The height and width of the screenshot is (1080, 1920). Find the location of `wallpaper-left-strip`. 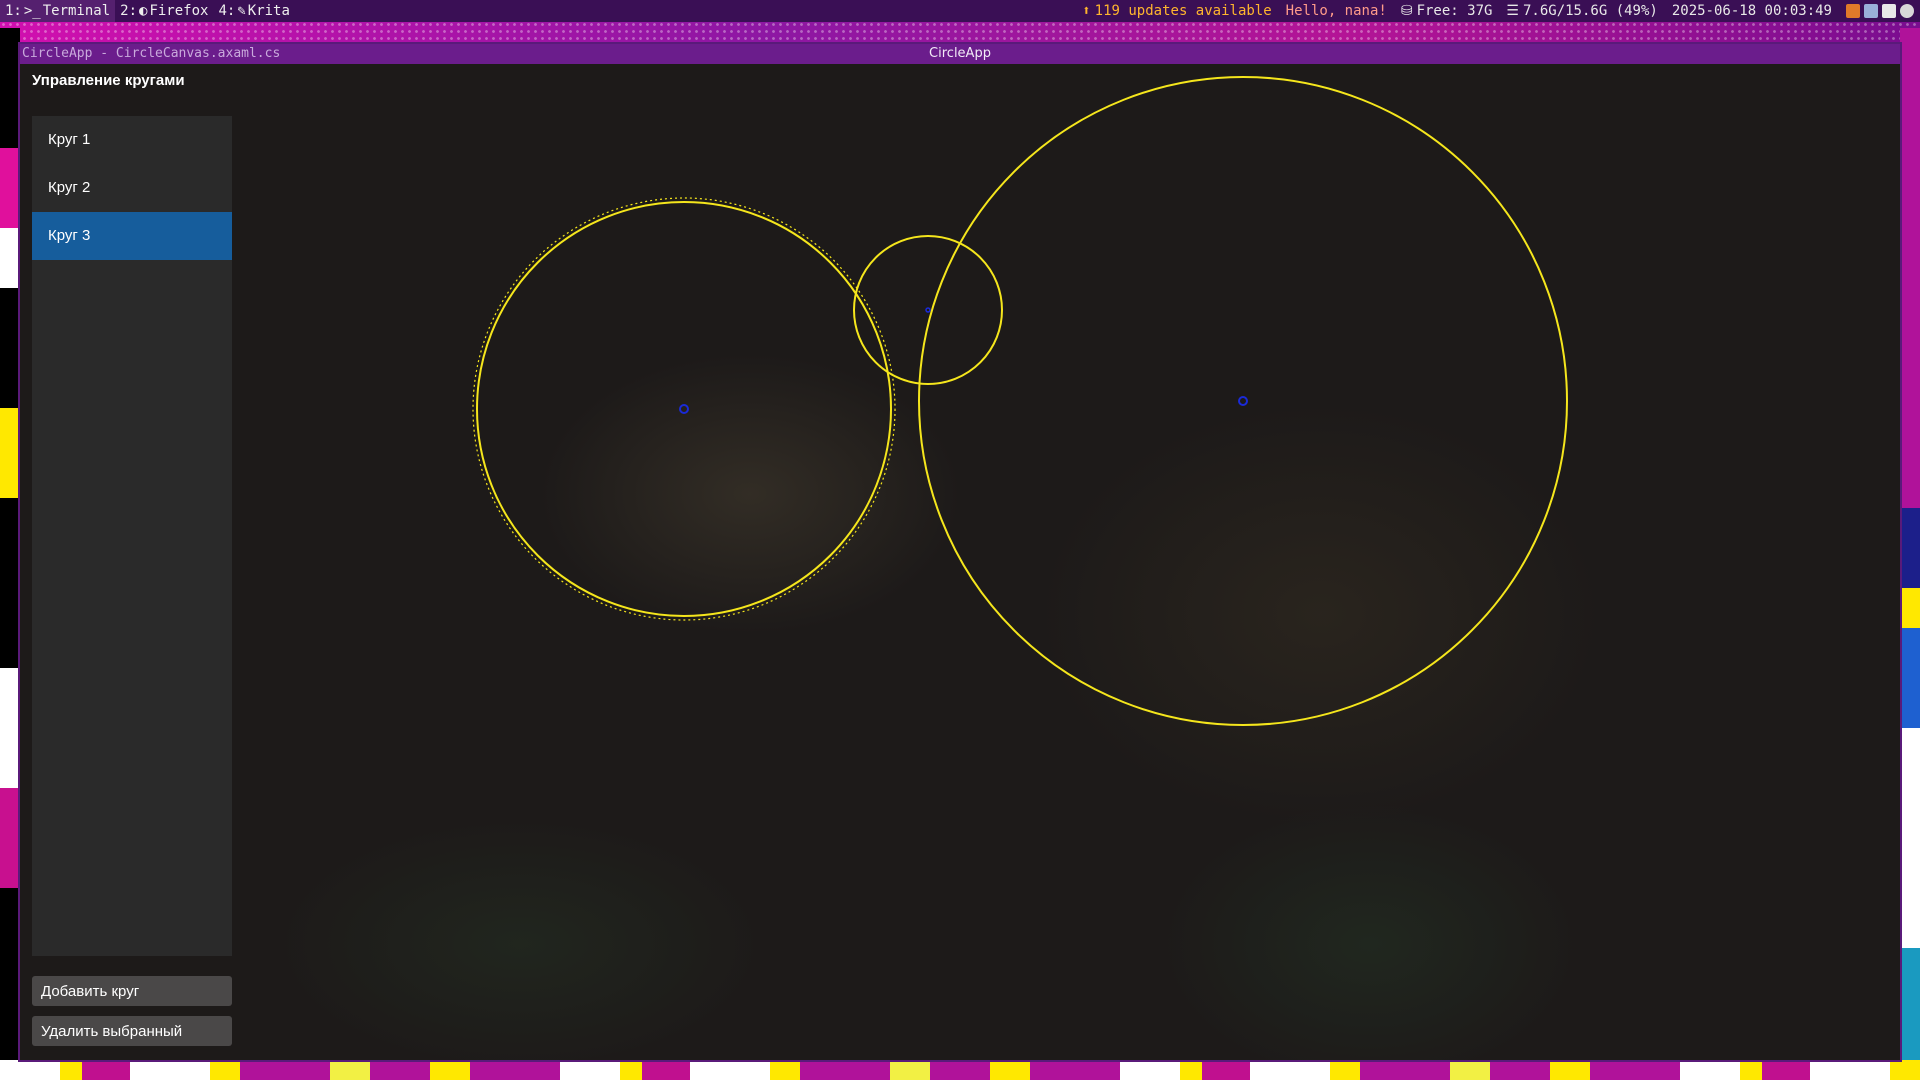

wallpaper-left-strip is located at coordinates (10, 554).